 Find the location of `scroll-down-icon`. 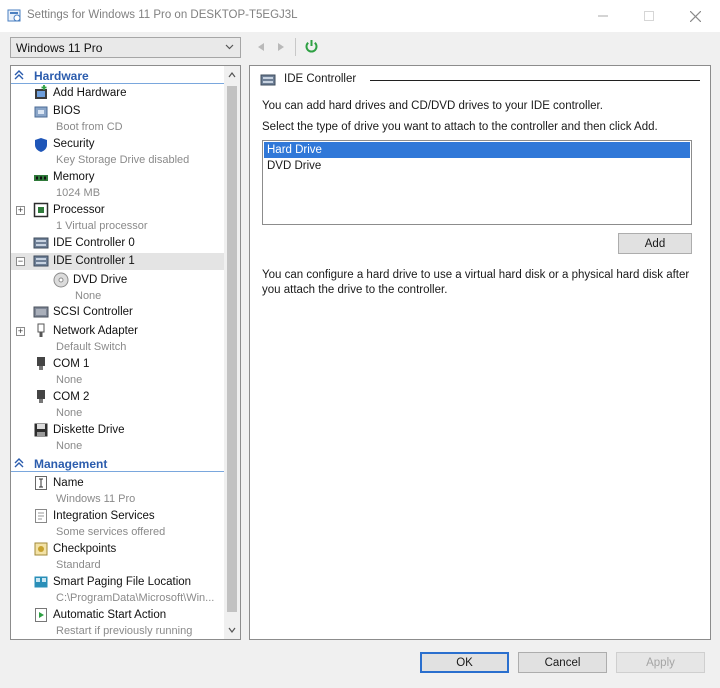

scroll-down-icon is located at coordinates (232, 630).